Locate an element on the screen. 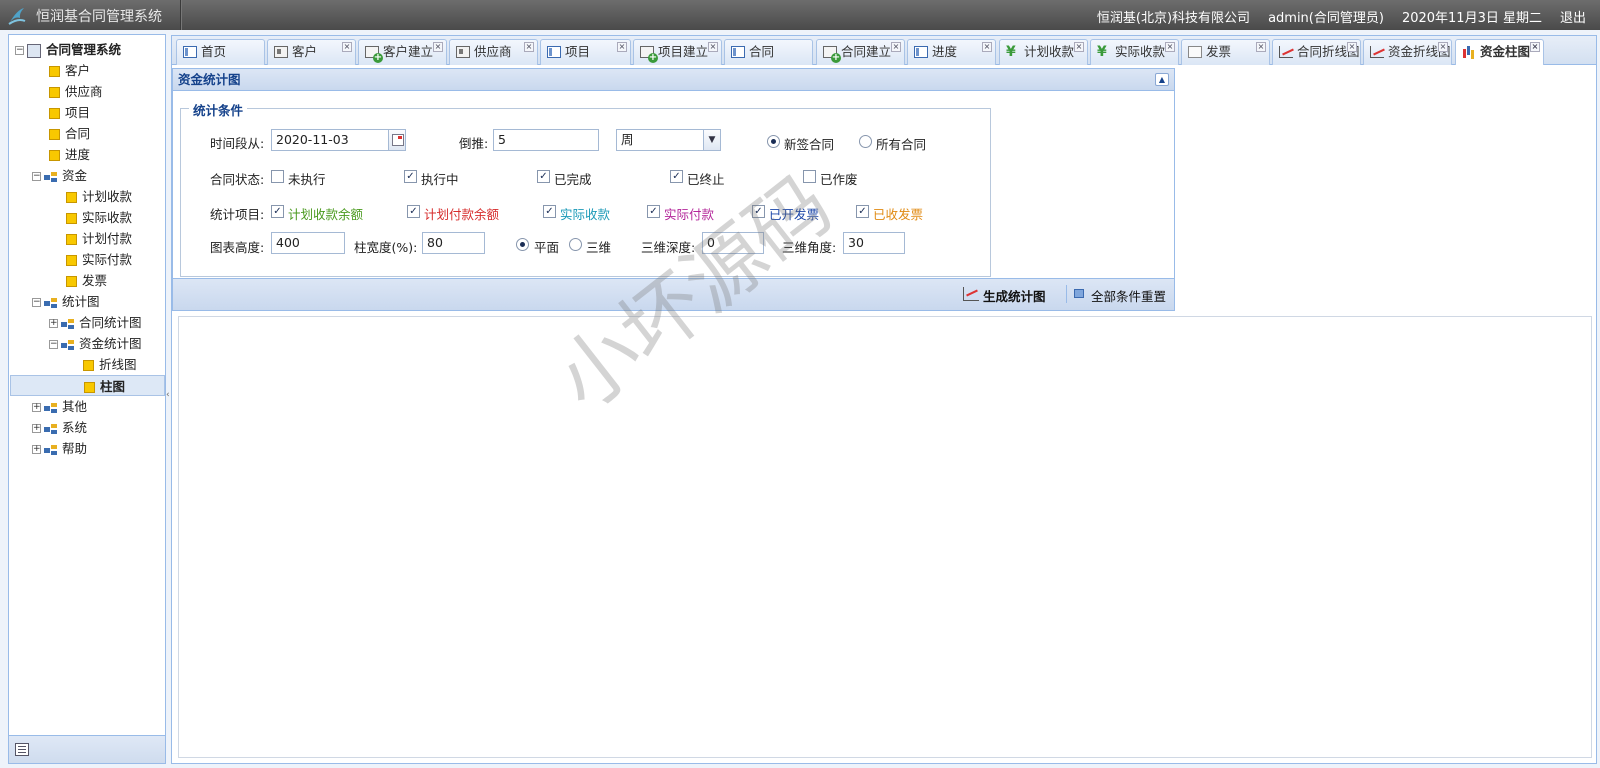 The height and width of the screenshot is (768, 1600). sidebar-item-help: + 帮助 is located at coordinates (90, 448).